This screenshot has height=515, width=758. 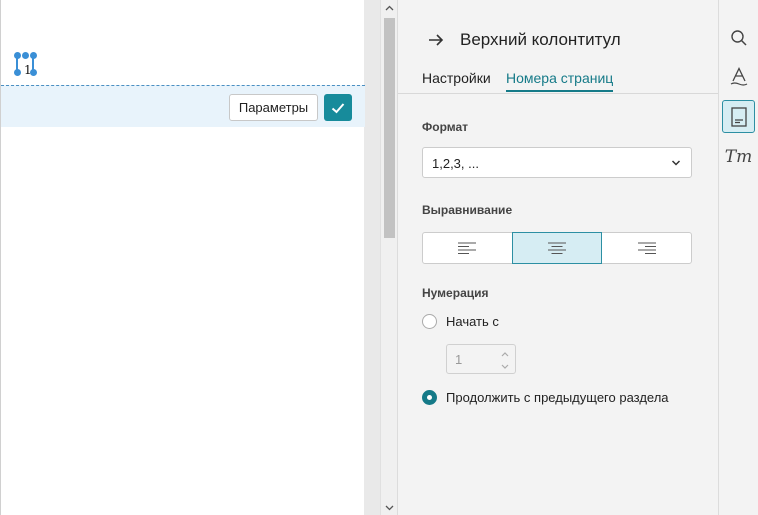 I want to click on align-left-icon, so click(x=467, y=248).